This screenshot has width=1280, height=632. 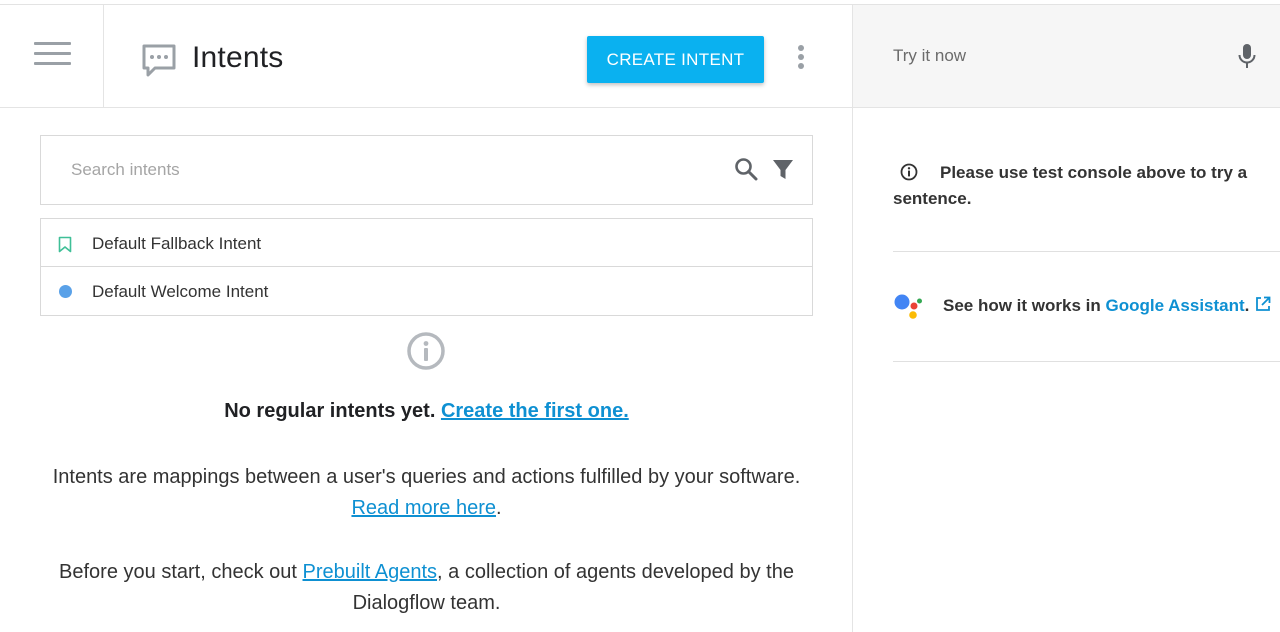 I want to click on google-assistant-text: See how it works in Google Assistant., so click(x=1107, y=306).